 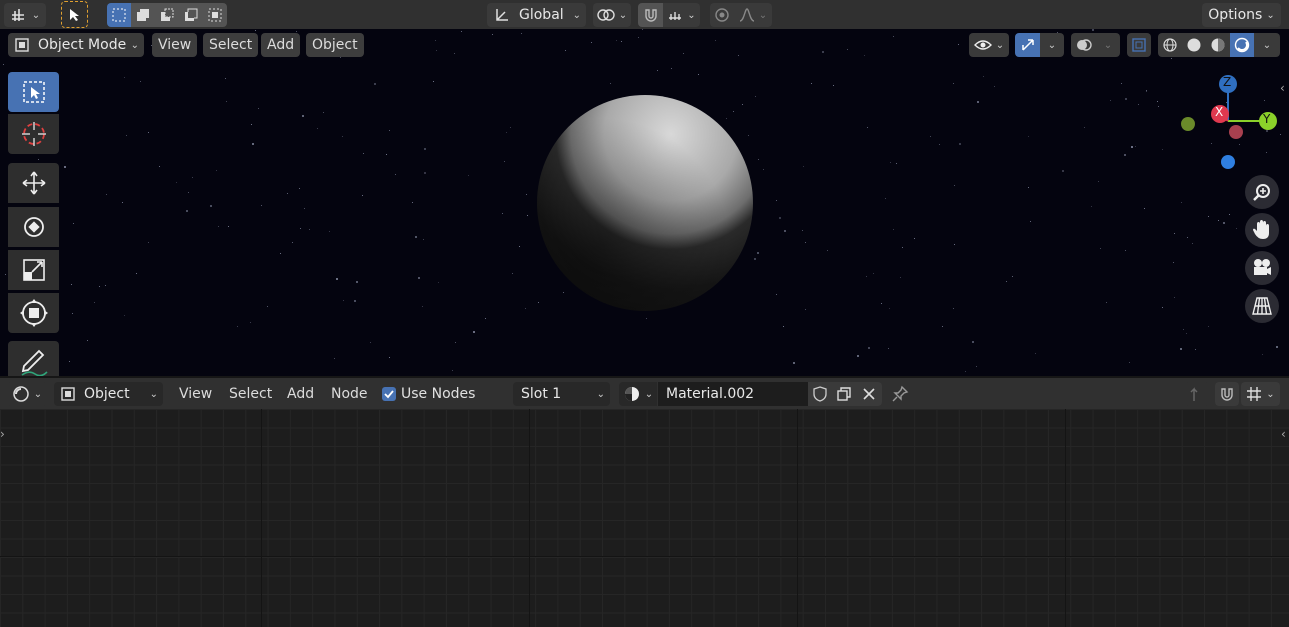 What do you see at coordinates (1227, 394) in the screenshot?
I see `node-snap-toggle` at bounding box center [1227, 394].